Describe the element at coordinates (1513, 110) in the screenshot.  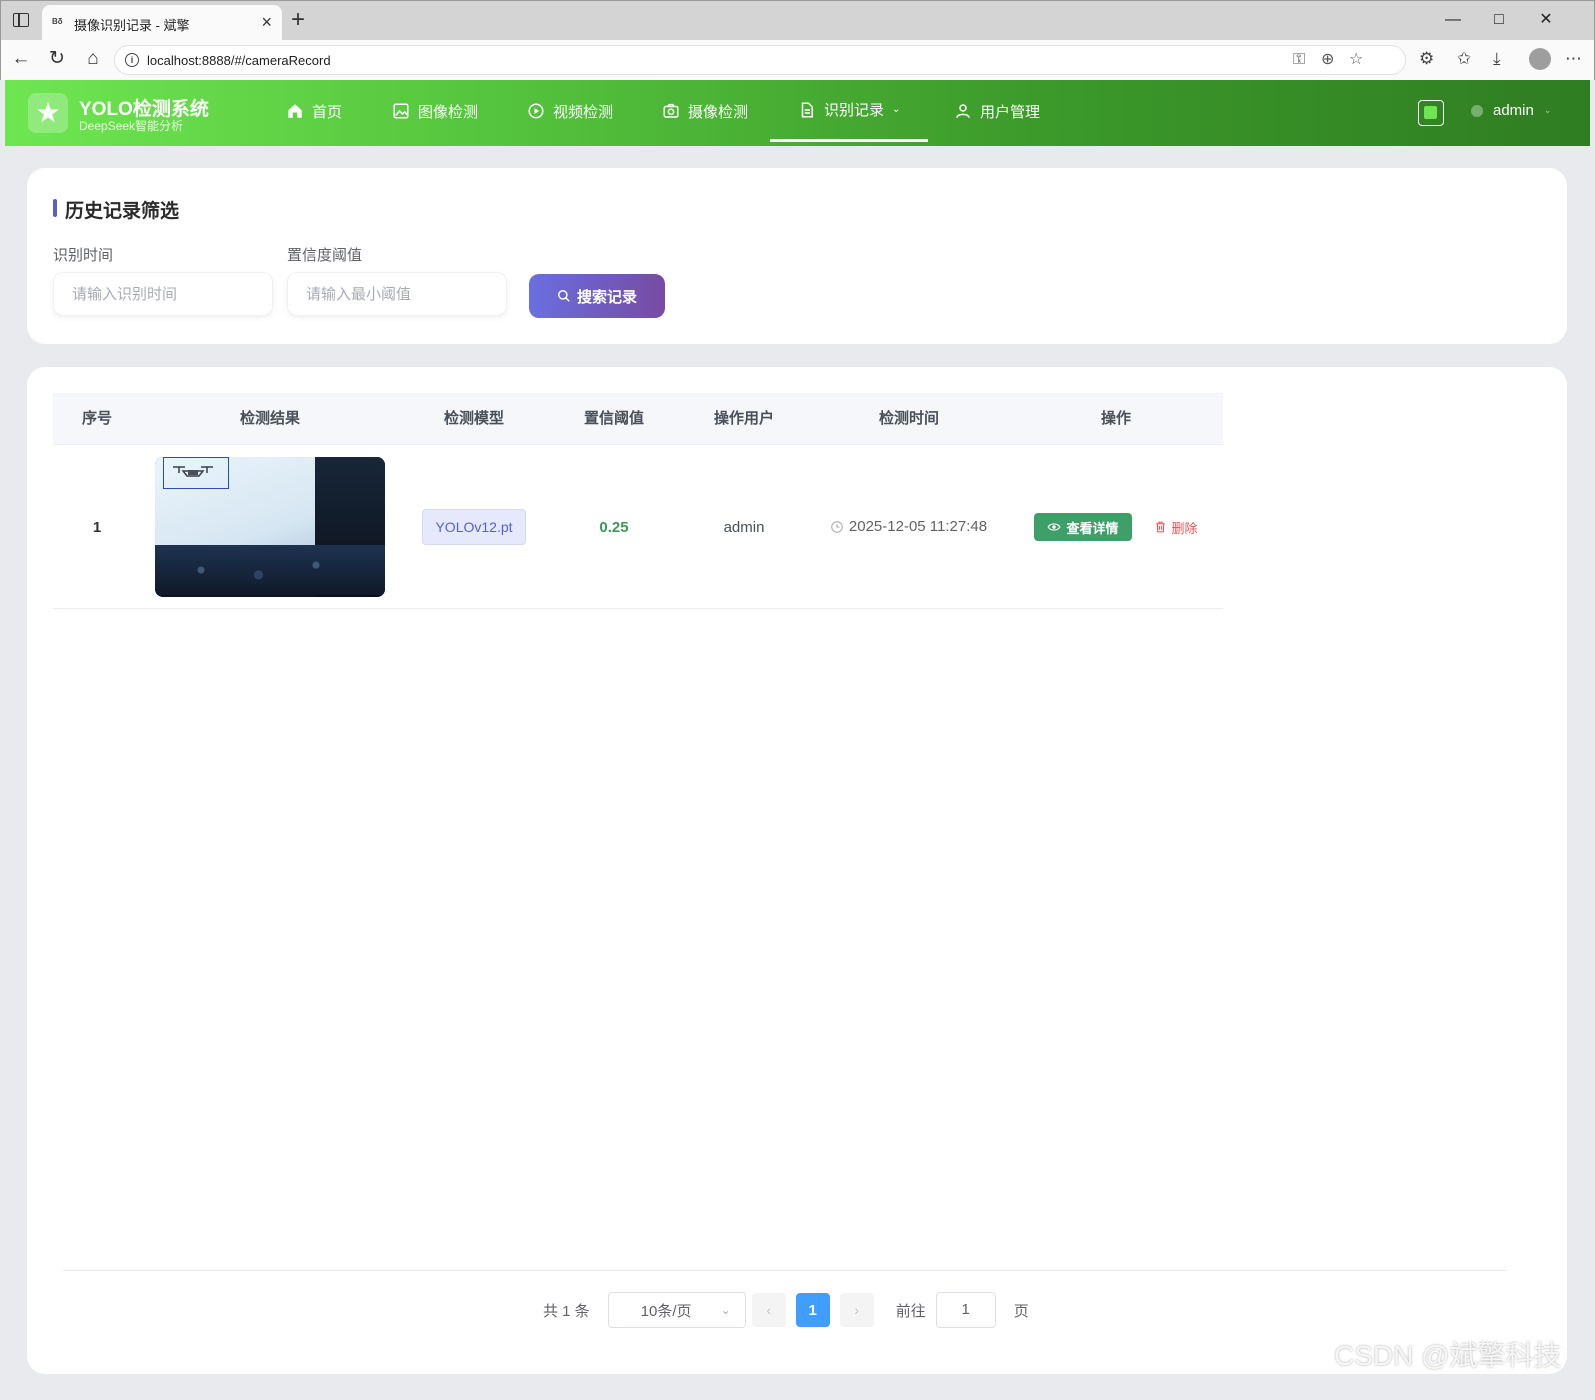
I see `nav-username: admin` at that location.